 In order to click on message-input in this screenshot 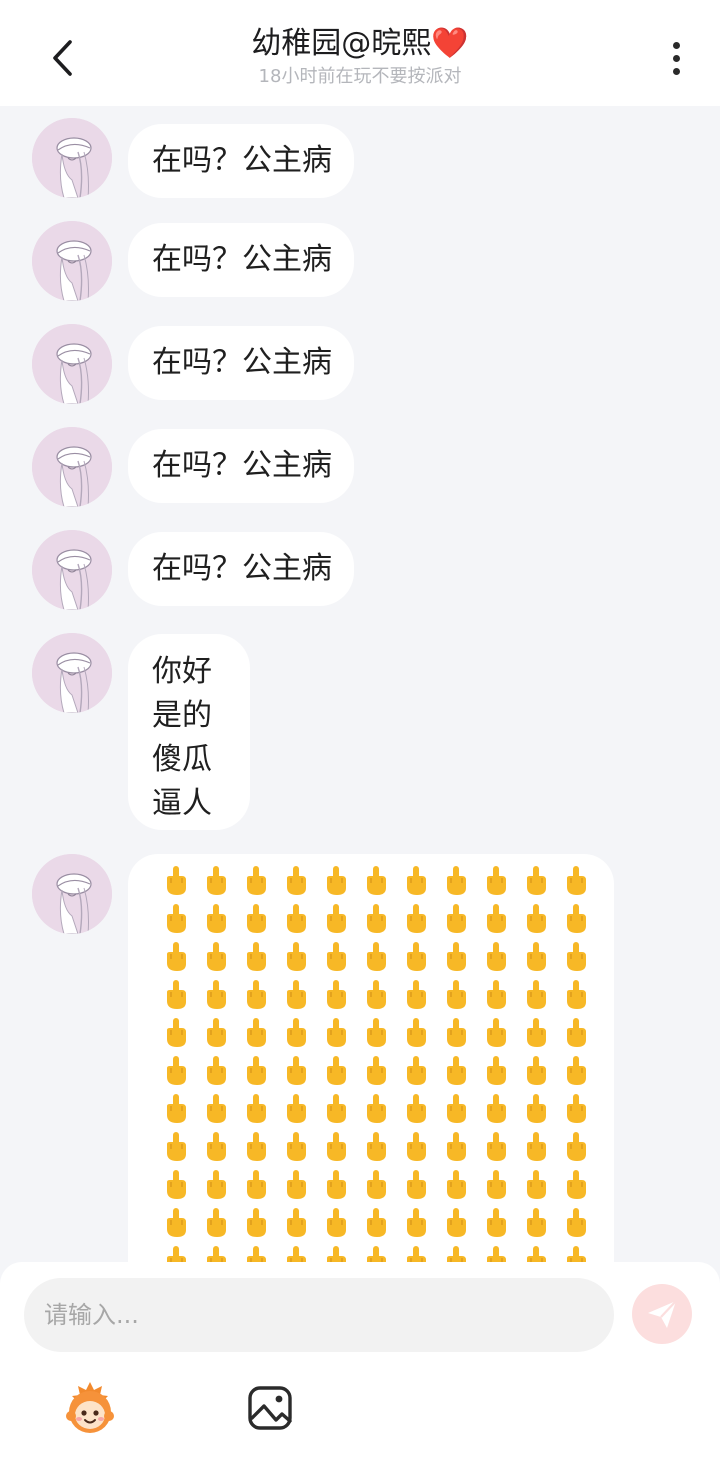, I will do `click(319, 1315)`.